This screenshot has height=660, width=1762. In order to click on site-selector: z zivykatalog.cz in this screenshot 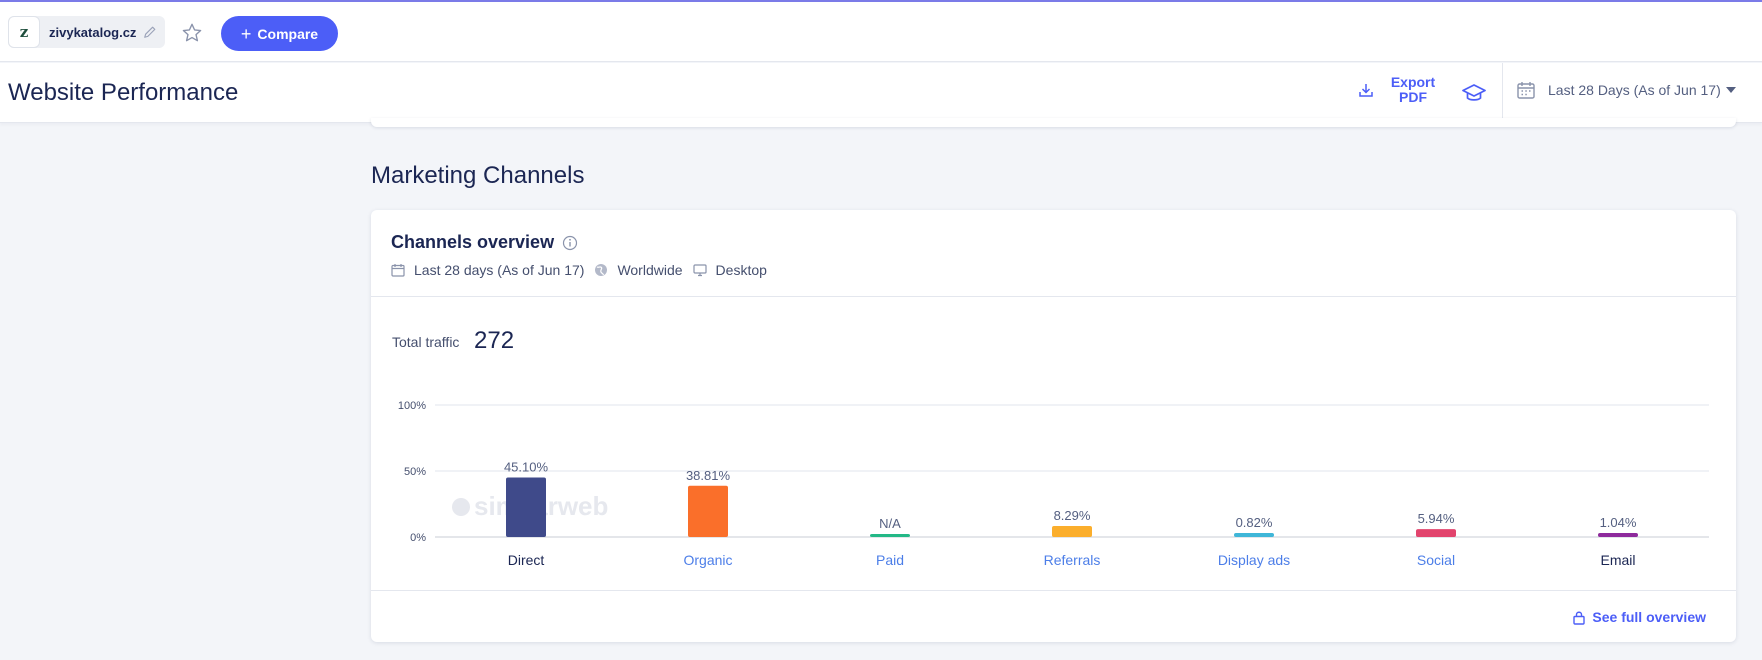, I will do `click(86, 32)`.